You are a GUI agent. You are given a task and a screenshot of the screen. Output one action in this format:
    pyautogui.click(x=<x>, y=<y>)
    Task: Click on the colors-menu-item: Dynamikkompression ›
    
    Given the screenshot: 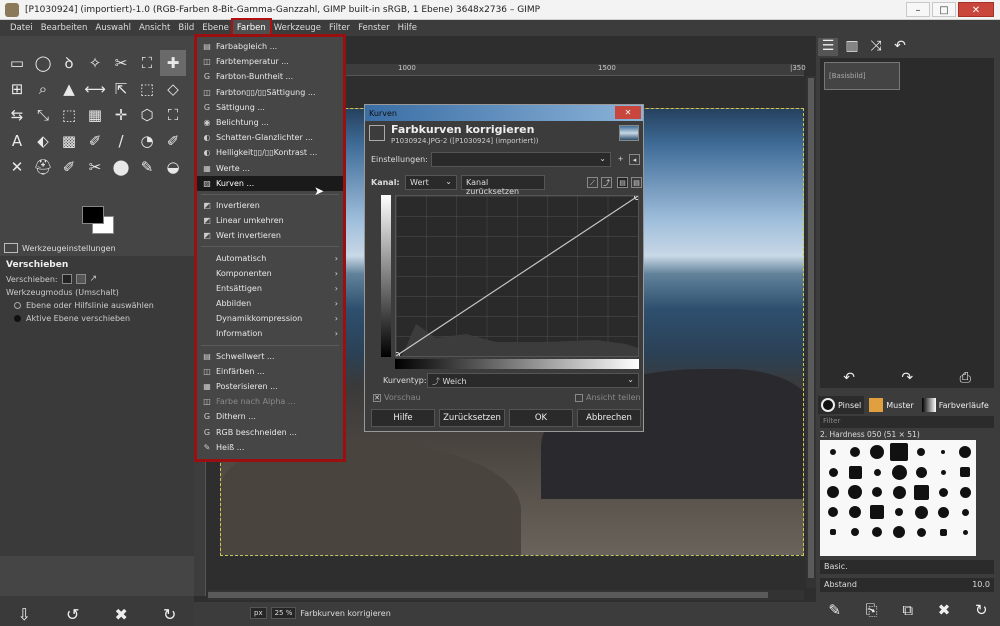 What is the action you would take?
    pyautogui.click(x=270, y=318)
    